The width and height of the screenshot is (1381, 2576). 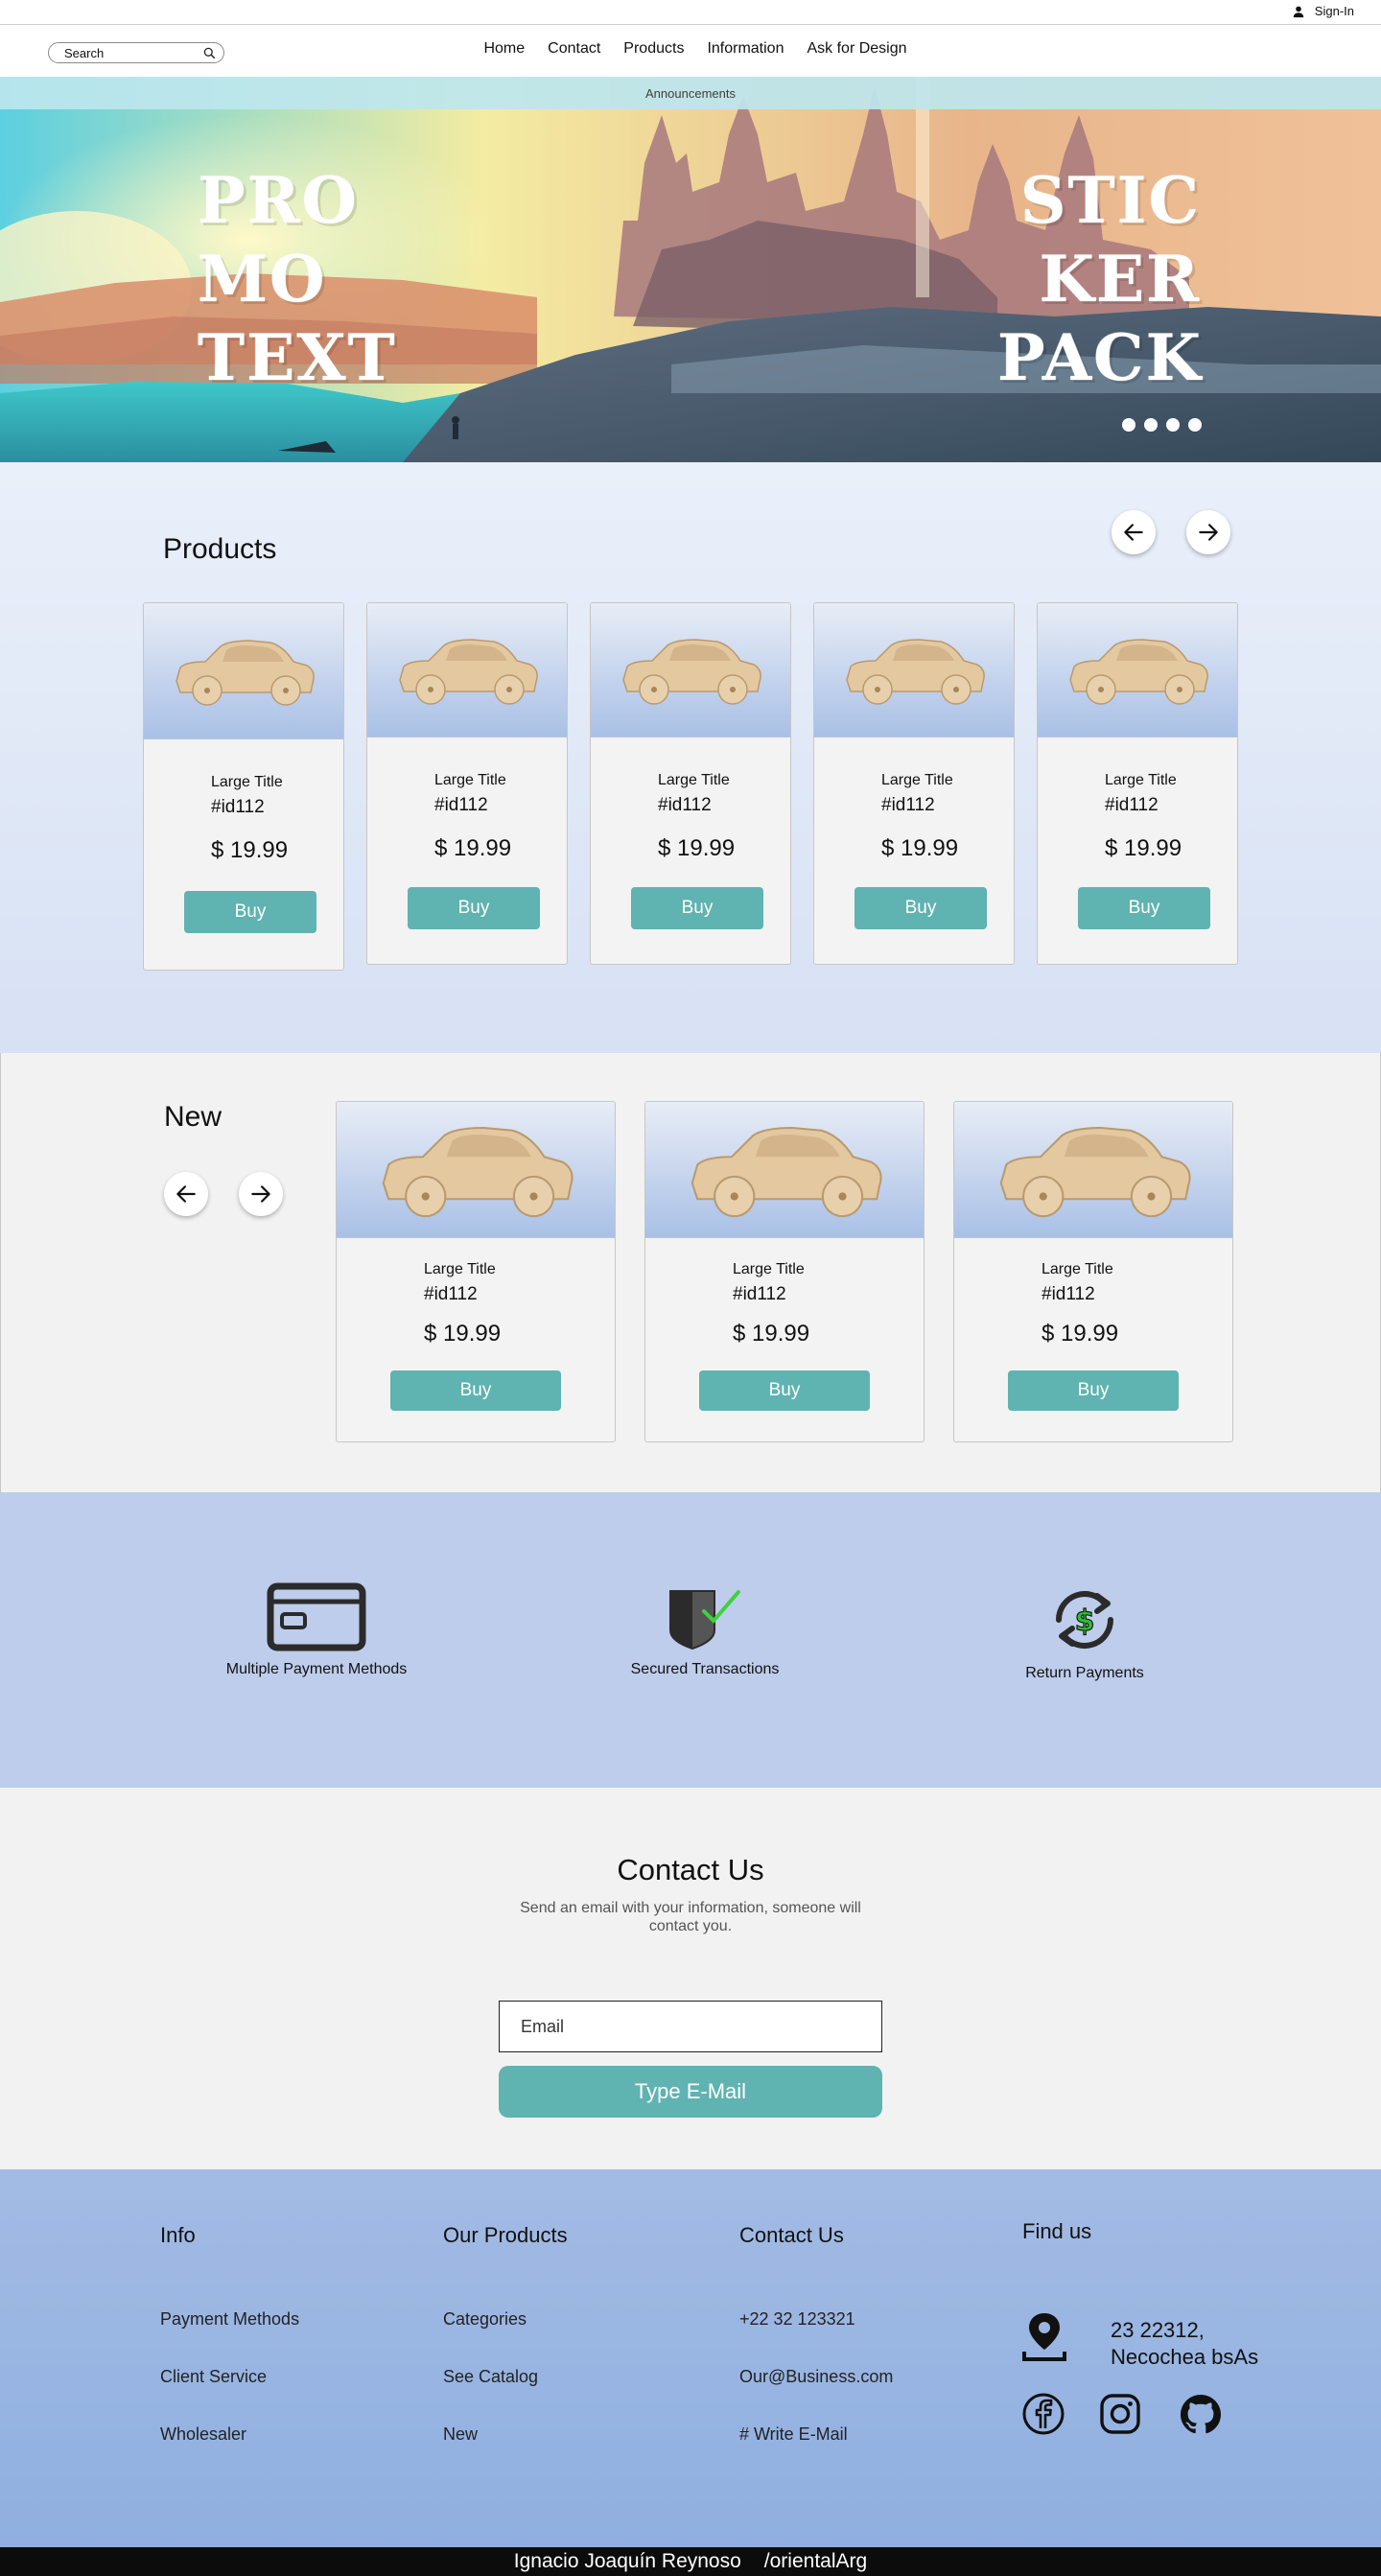 What do you see at coordinates (1201, 2414) in the screenshot?
I see `github-icon` at bounding box center [1201, 2414].